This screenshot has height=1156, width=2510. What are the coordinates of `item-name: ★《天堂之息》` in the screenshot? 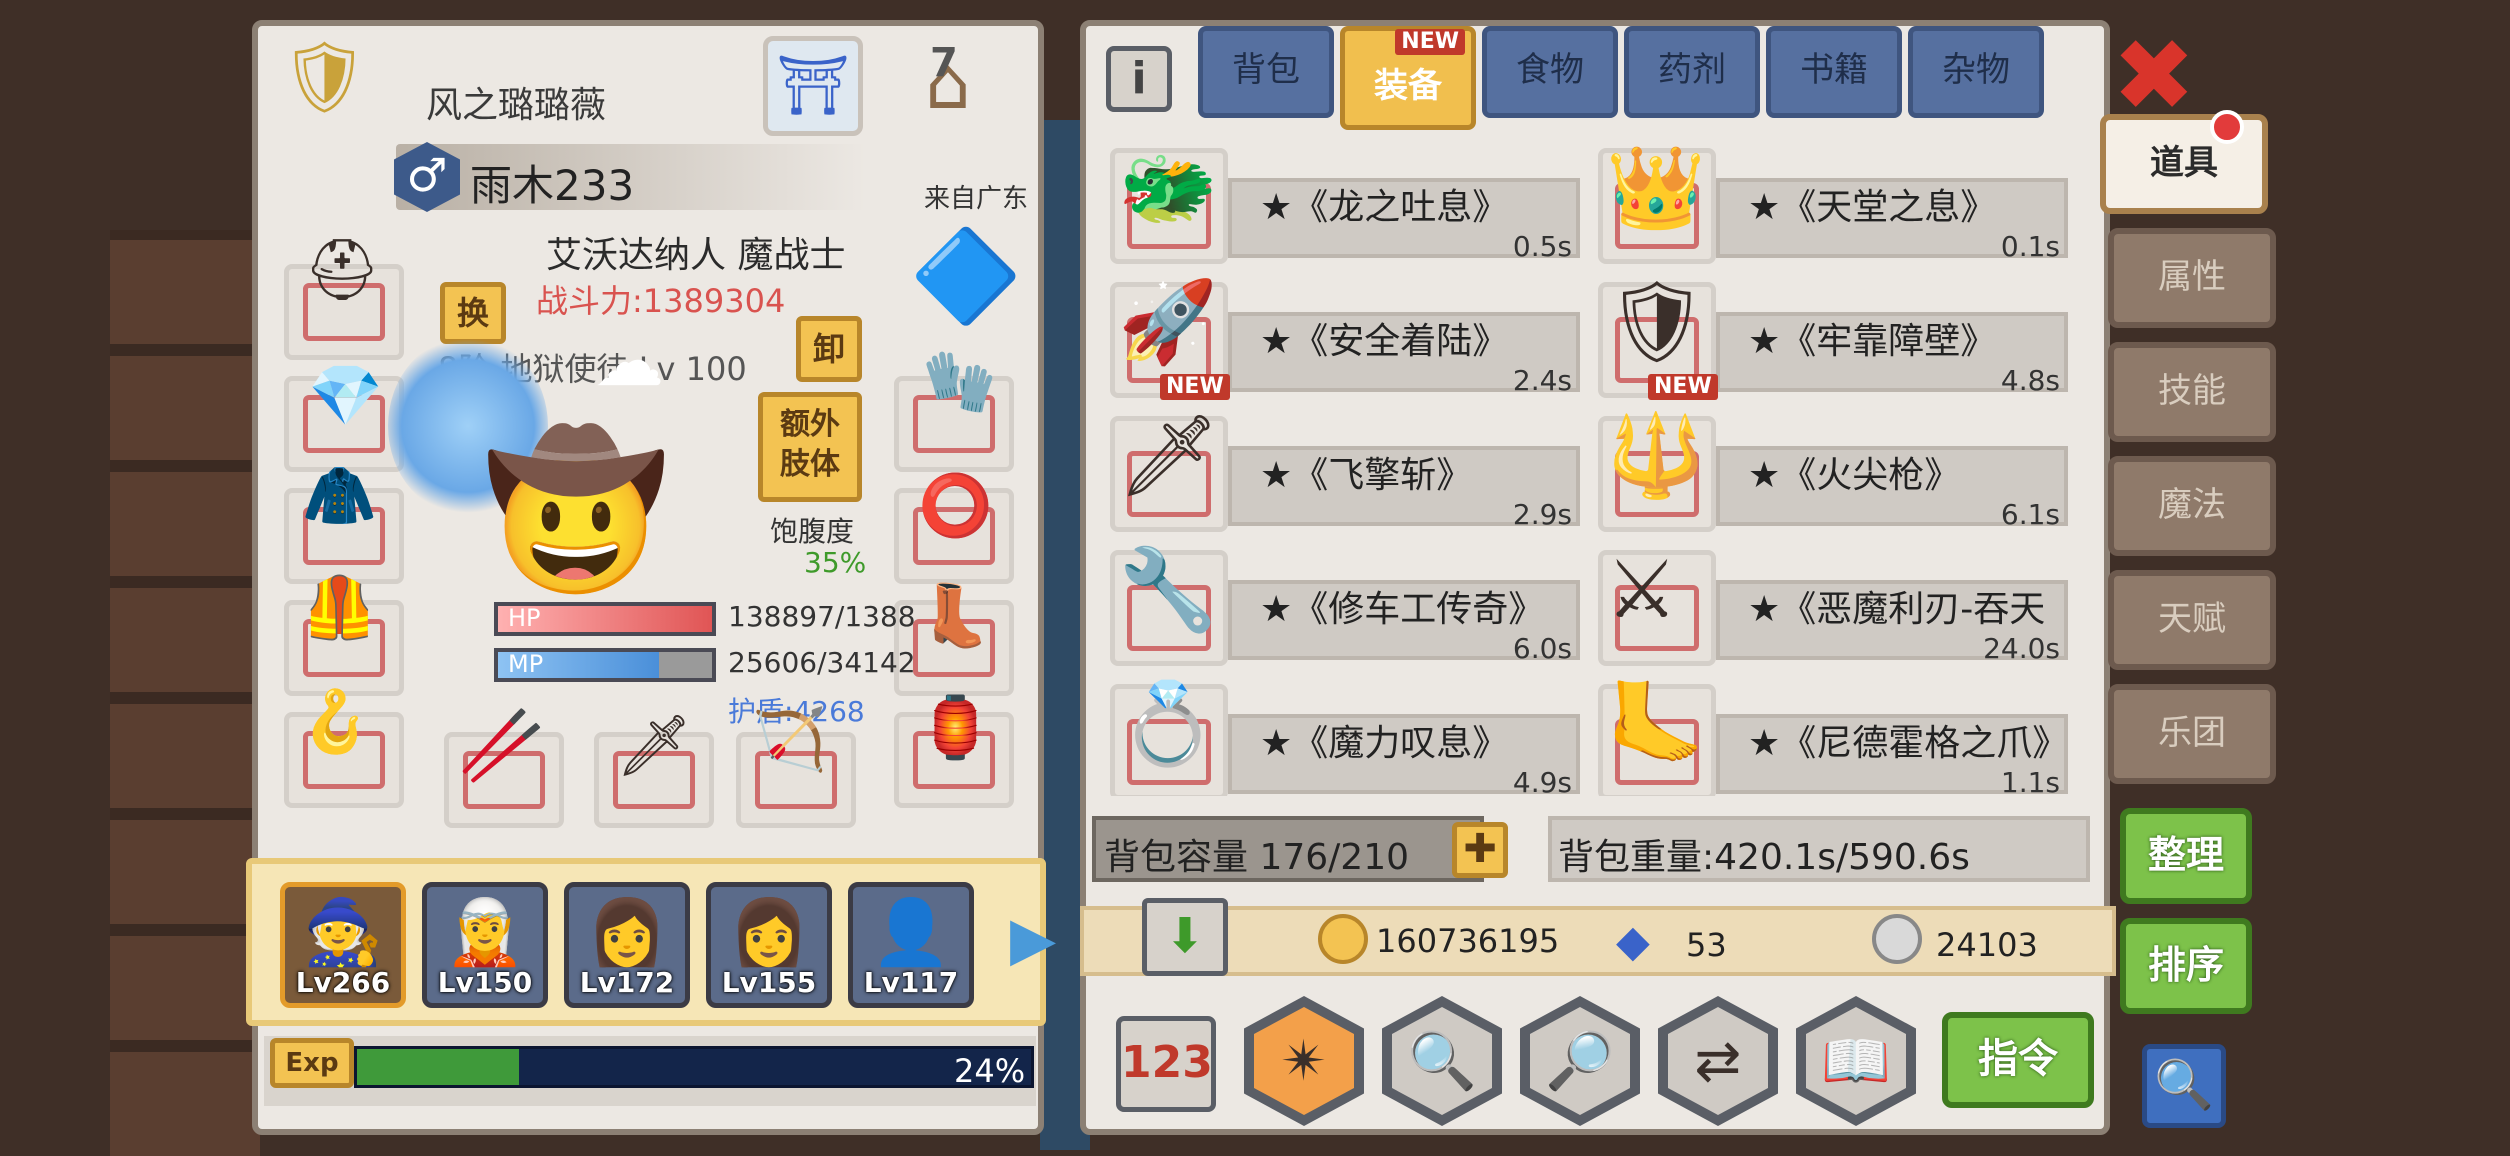 It's located at (1872, 207).